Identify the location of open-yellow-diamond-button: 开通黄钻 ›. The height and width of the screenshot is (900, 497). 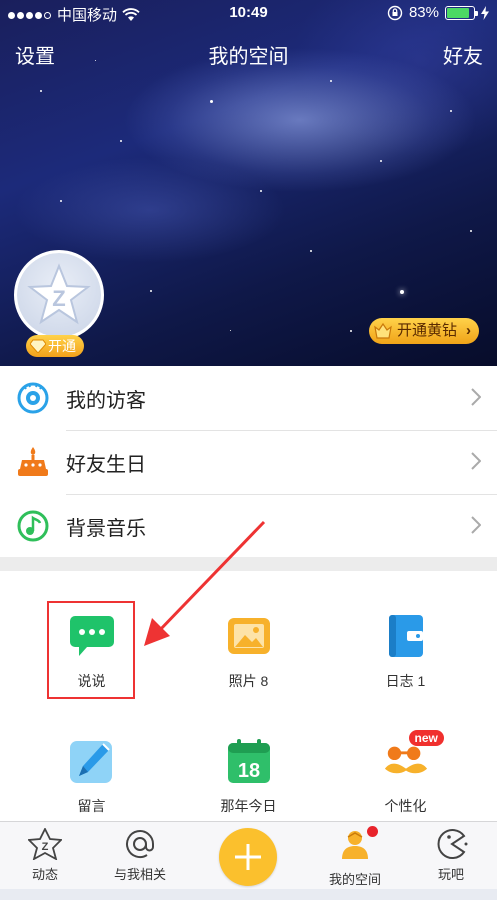
(423, 331).